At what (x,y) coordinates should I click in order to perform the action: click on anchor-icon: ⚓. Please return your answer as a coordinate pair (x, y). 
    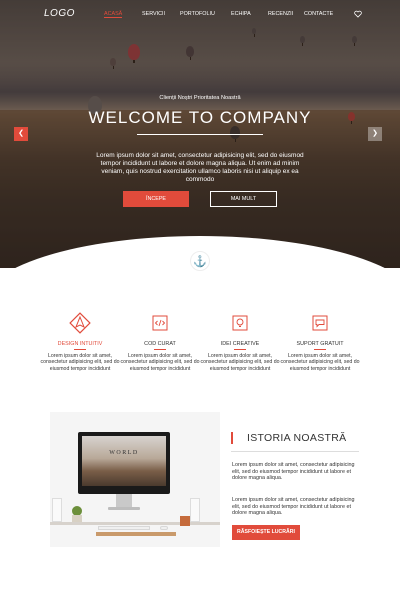
    Looking at the image, I should click on (200, 262).